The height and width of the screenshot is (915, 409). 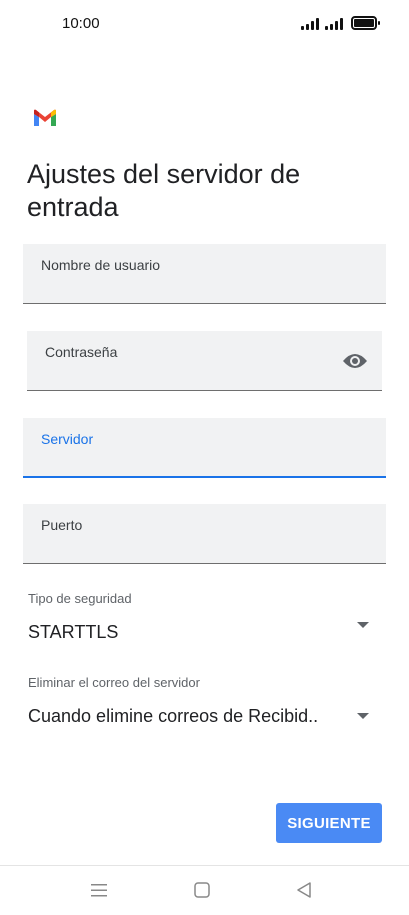 I want to click on page-title: Ajustes del servidor de entrada, so click(x=164, y=190).